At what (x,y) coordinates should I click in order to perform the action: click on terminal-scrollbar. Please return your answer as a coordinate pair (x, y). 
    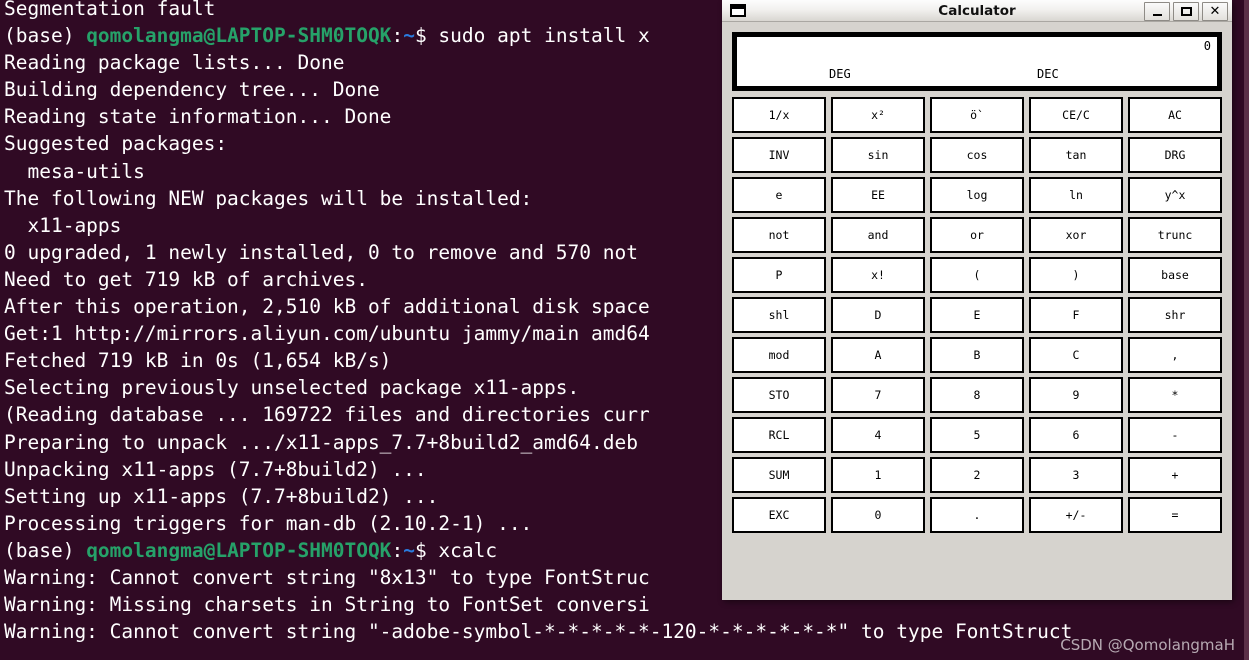
    Looking at the image, I should click on (1246, 330).